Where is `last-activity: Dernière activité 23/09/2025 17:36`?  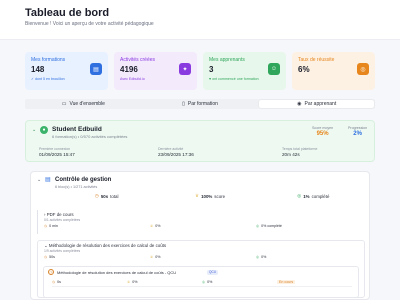 last-activity: Dernière activité 23/09/2025 17:36 is located at coordinates (176, 152).